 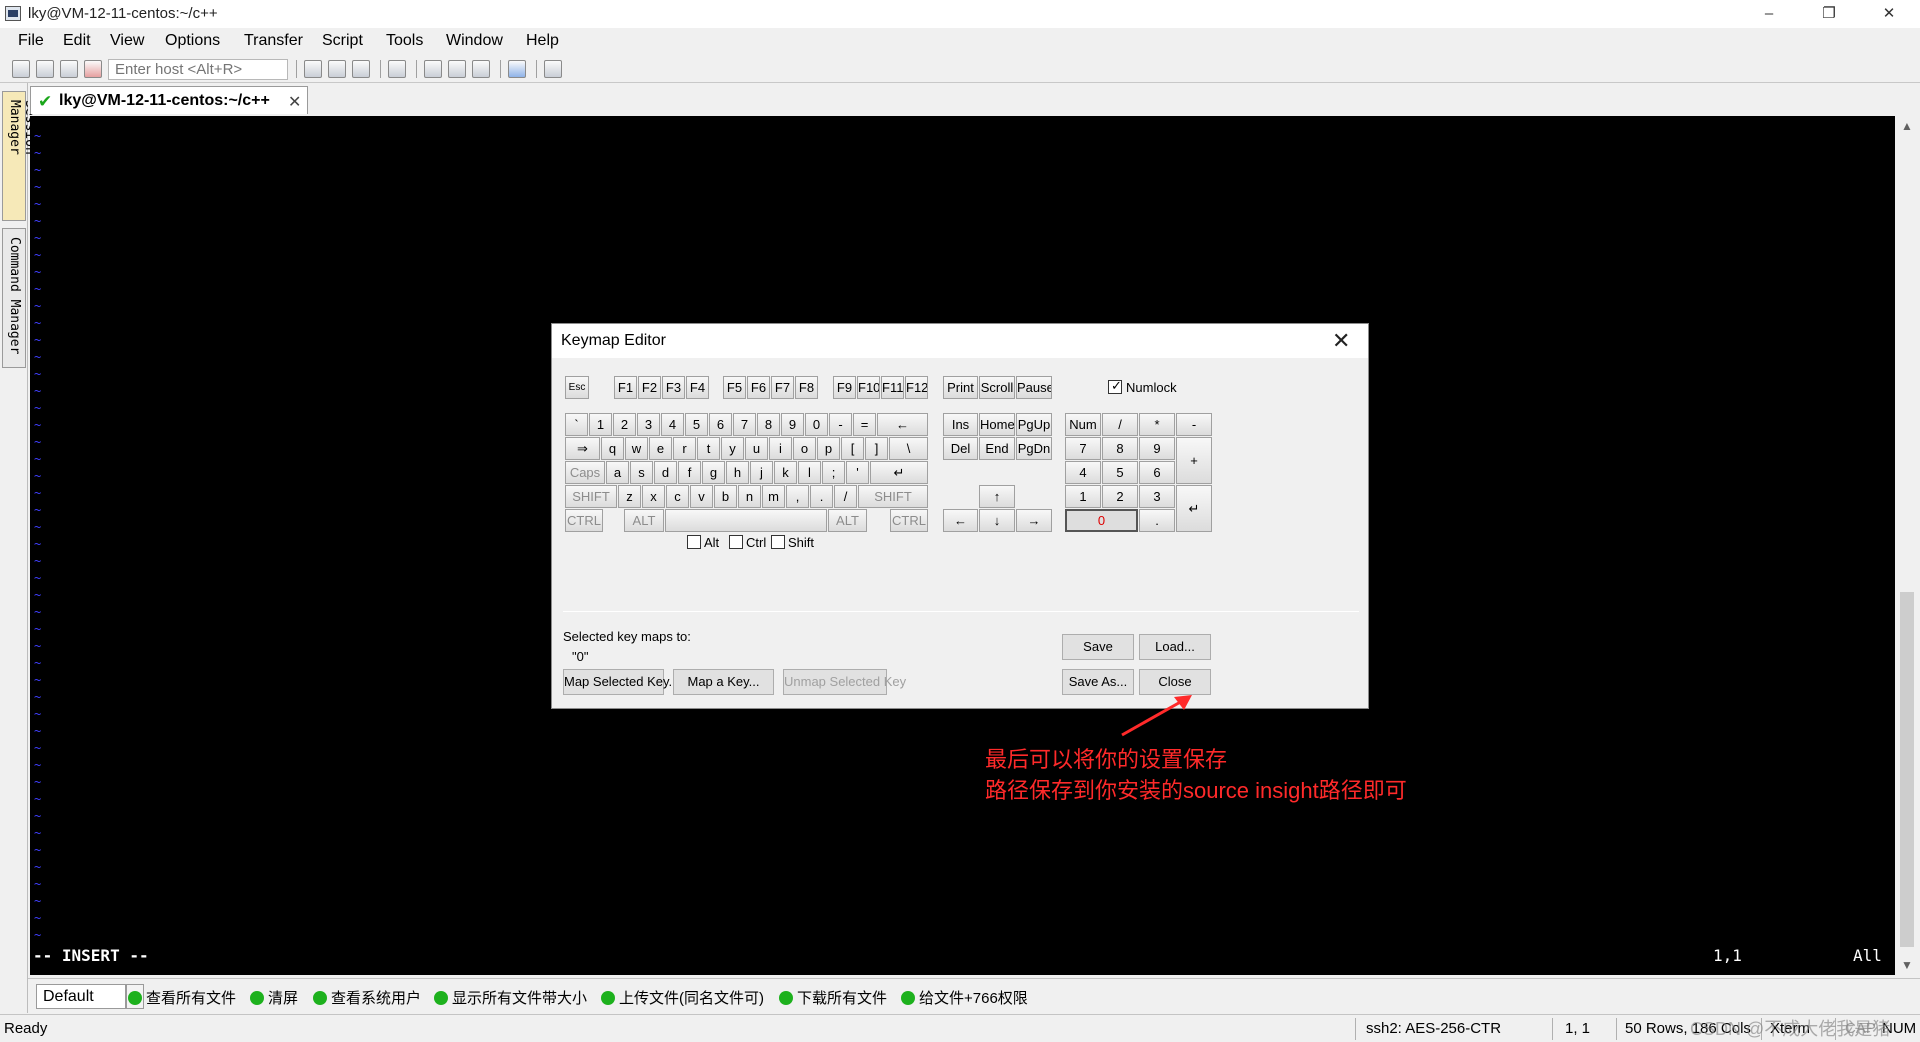 I want to click on print-icon, so click(x=397, y=69).